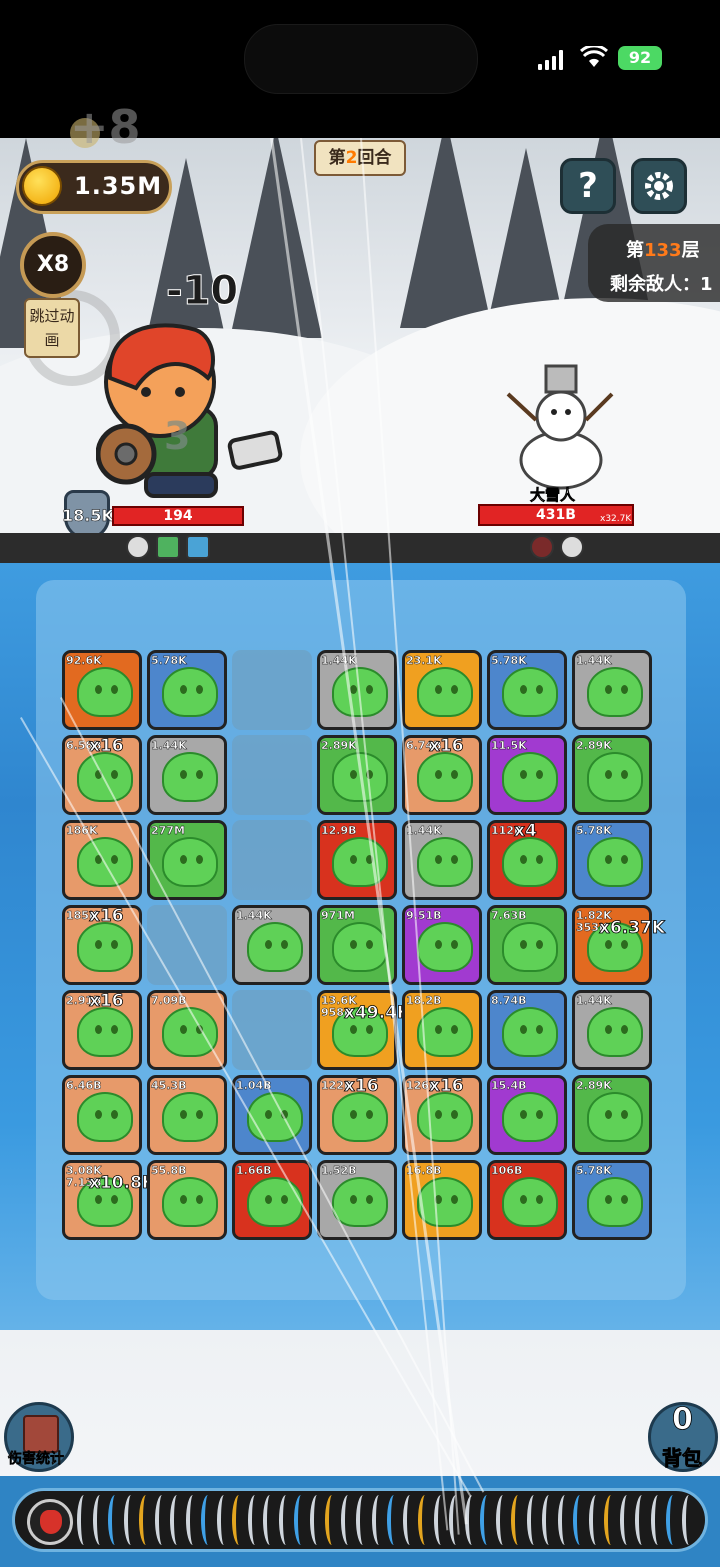 The width and height of the screenshot is (720, 1567). I want to click on slime-tile: 55.8B, so click(187, 1200).